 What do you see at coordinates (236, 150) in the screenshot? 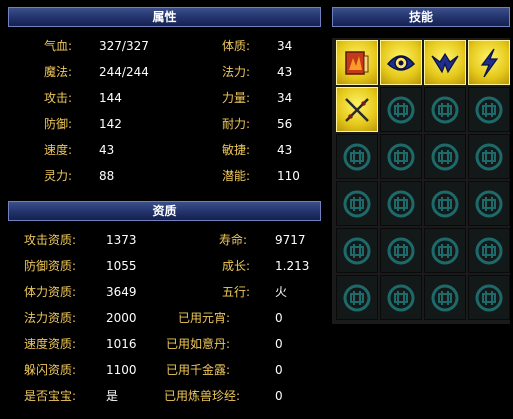
I see `attr-label-agility: 敏捷:` at bounding box center [236, 150].